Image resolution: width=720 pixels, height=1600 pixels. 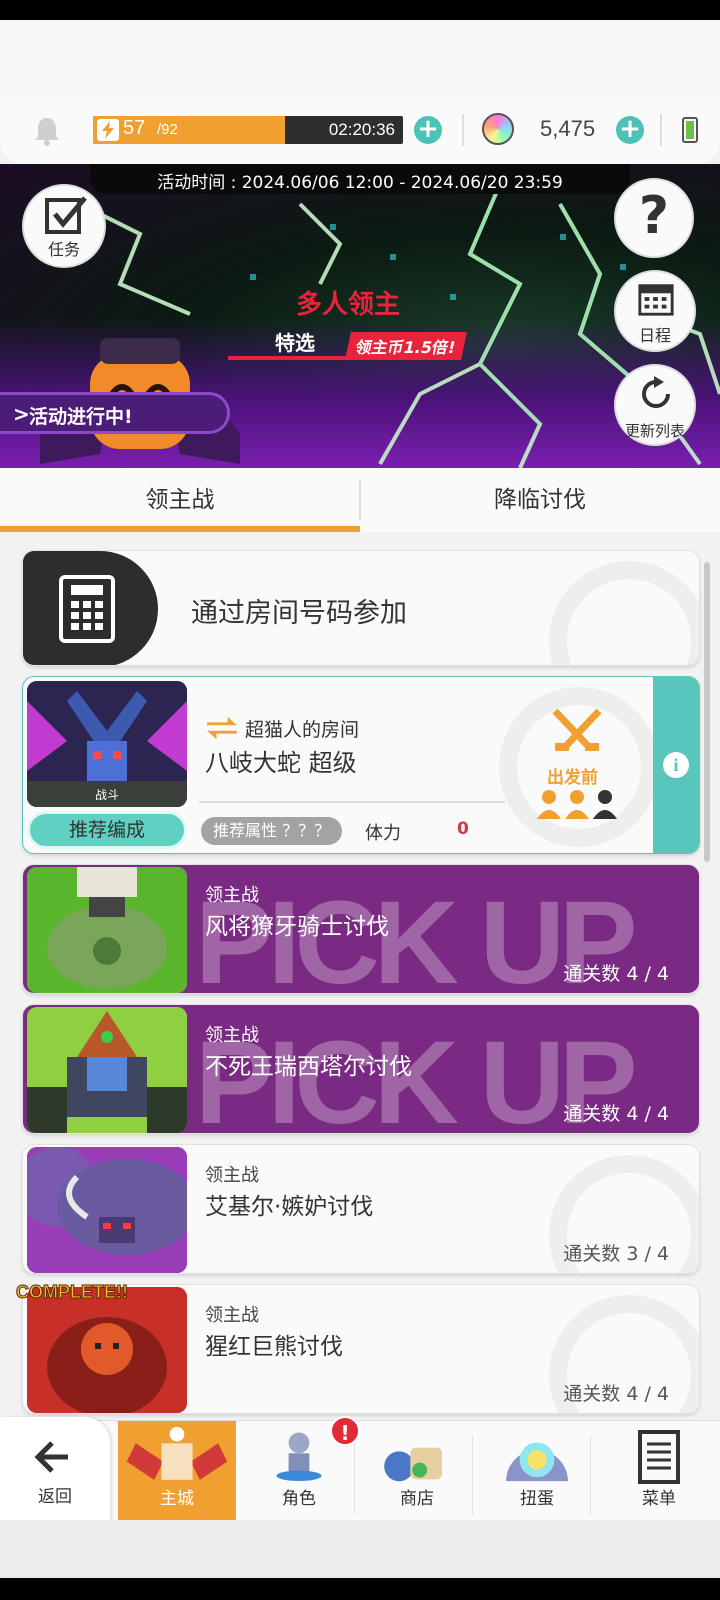 What do you see at coordinates (676, 765) in the screenshot?
I see `room-info-tab: i` at bounding box center [676, 765].